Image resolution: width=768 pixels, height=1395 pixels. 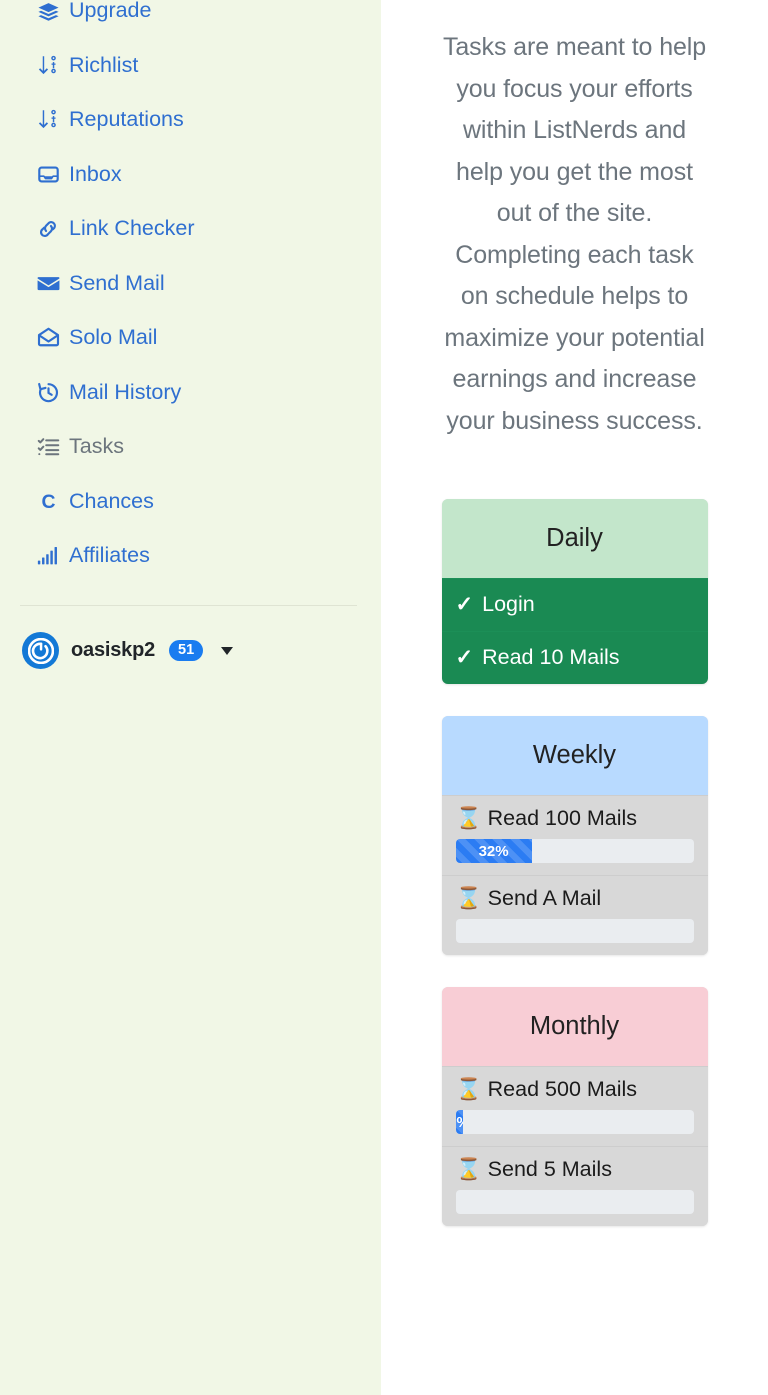 I want to click on sidebar-item-label: Reputations, so click(x=126, y=119).